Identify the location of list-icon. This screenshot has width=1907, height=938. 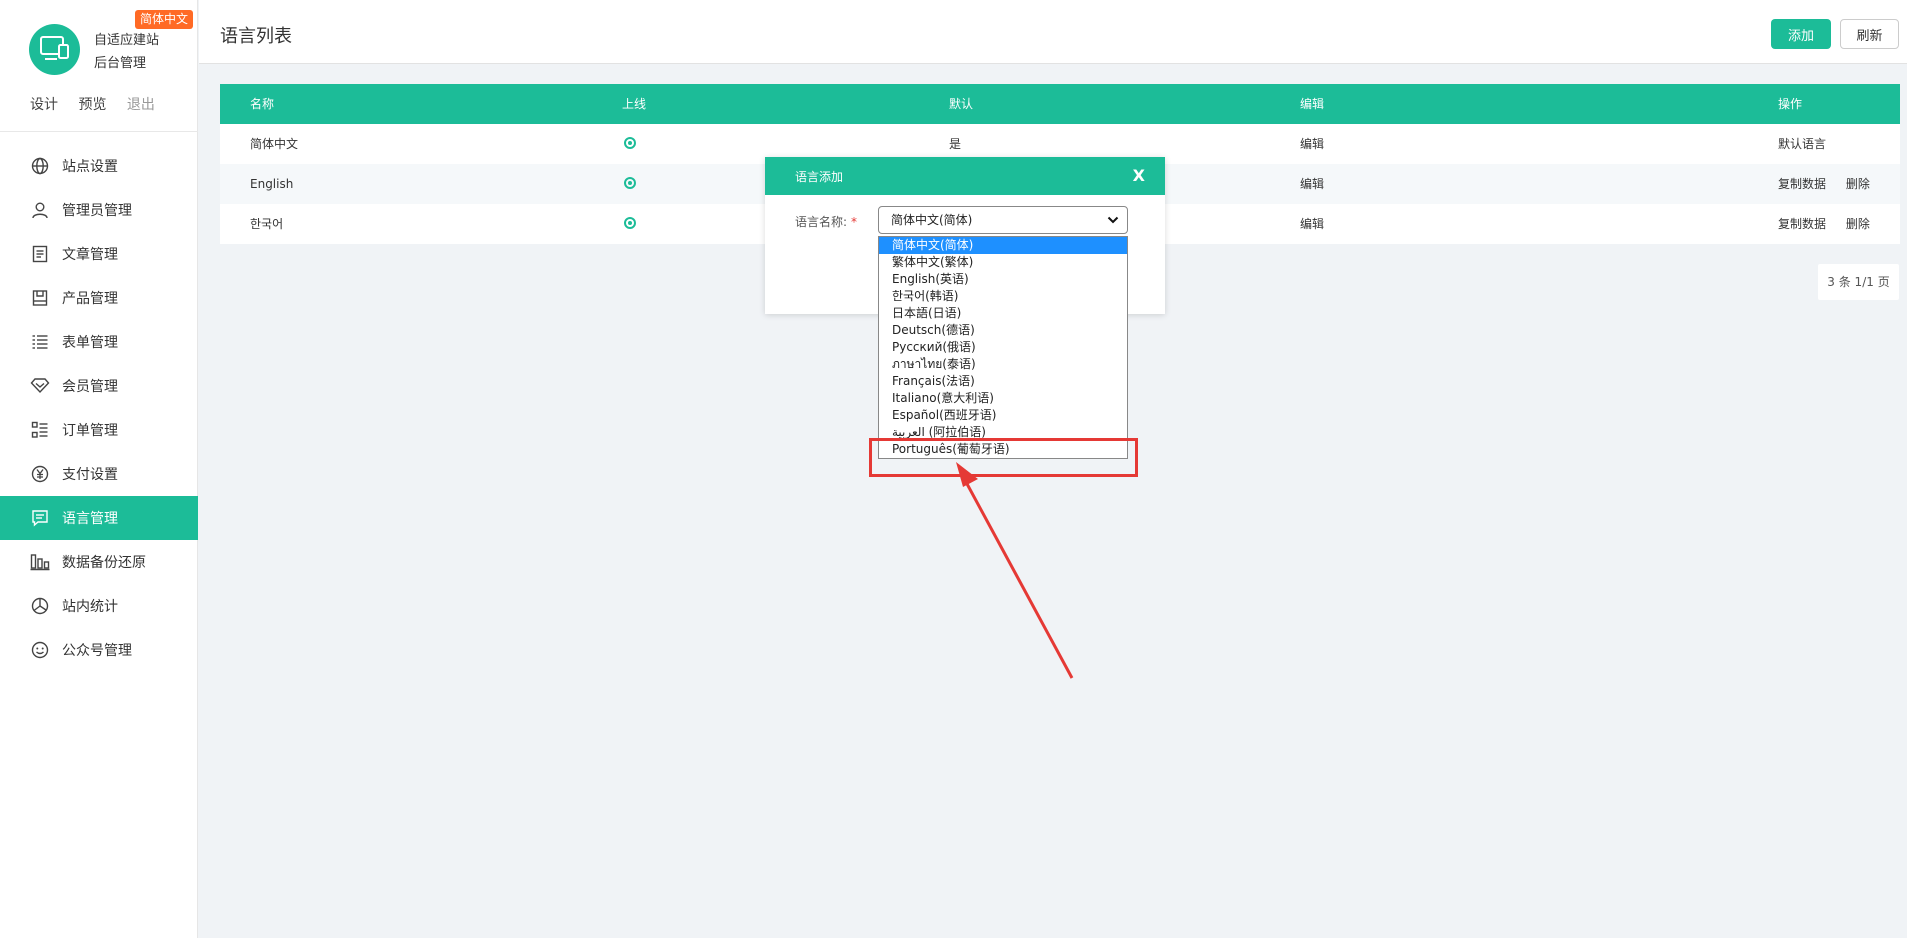
(40, 342).